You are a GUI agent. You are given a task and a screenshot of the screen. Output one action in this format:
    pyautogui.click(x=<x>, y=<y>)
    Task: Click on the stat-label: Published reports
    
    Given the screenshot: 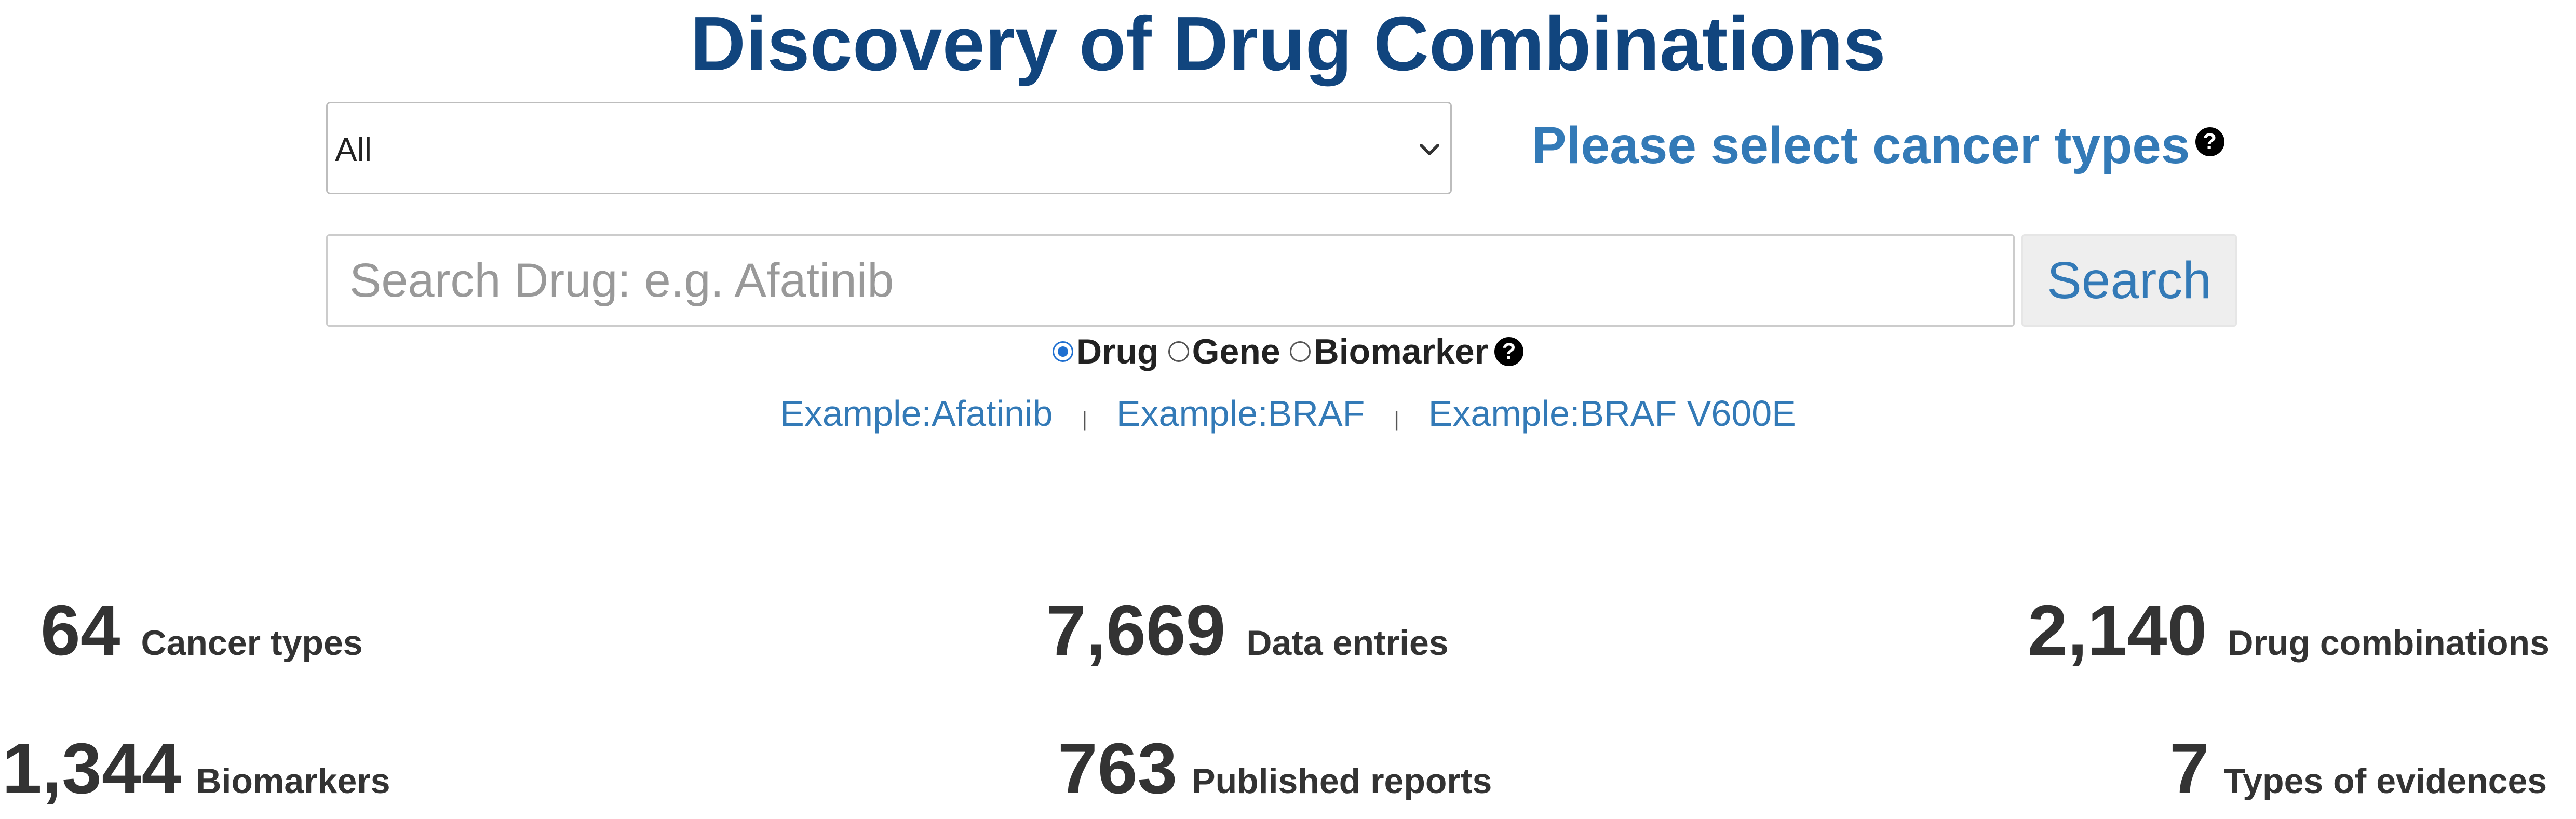 What is the action you would take?
    pyautogui.click(x=1342, y=781)
    